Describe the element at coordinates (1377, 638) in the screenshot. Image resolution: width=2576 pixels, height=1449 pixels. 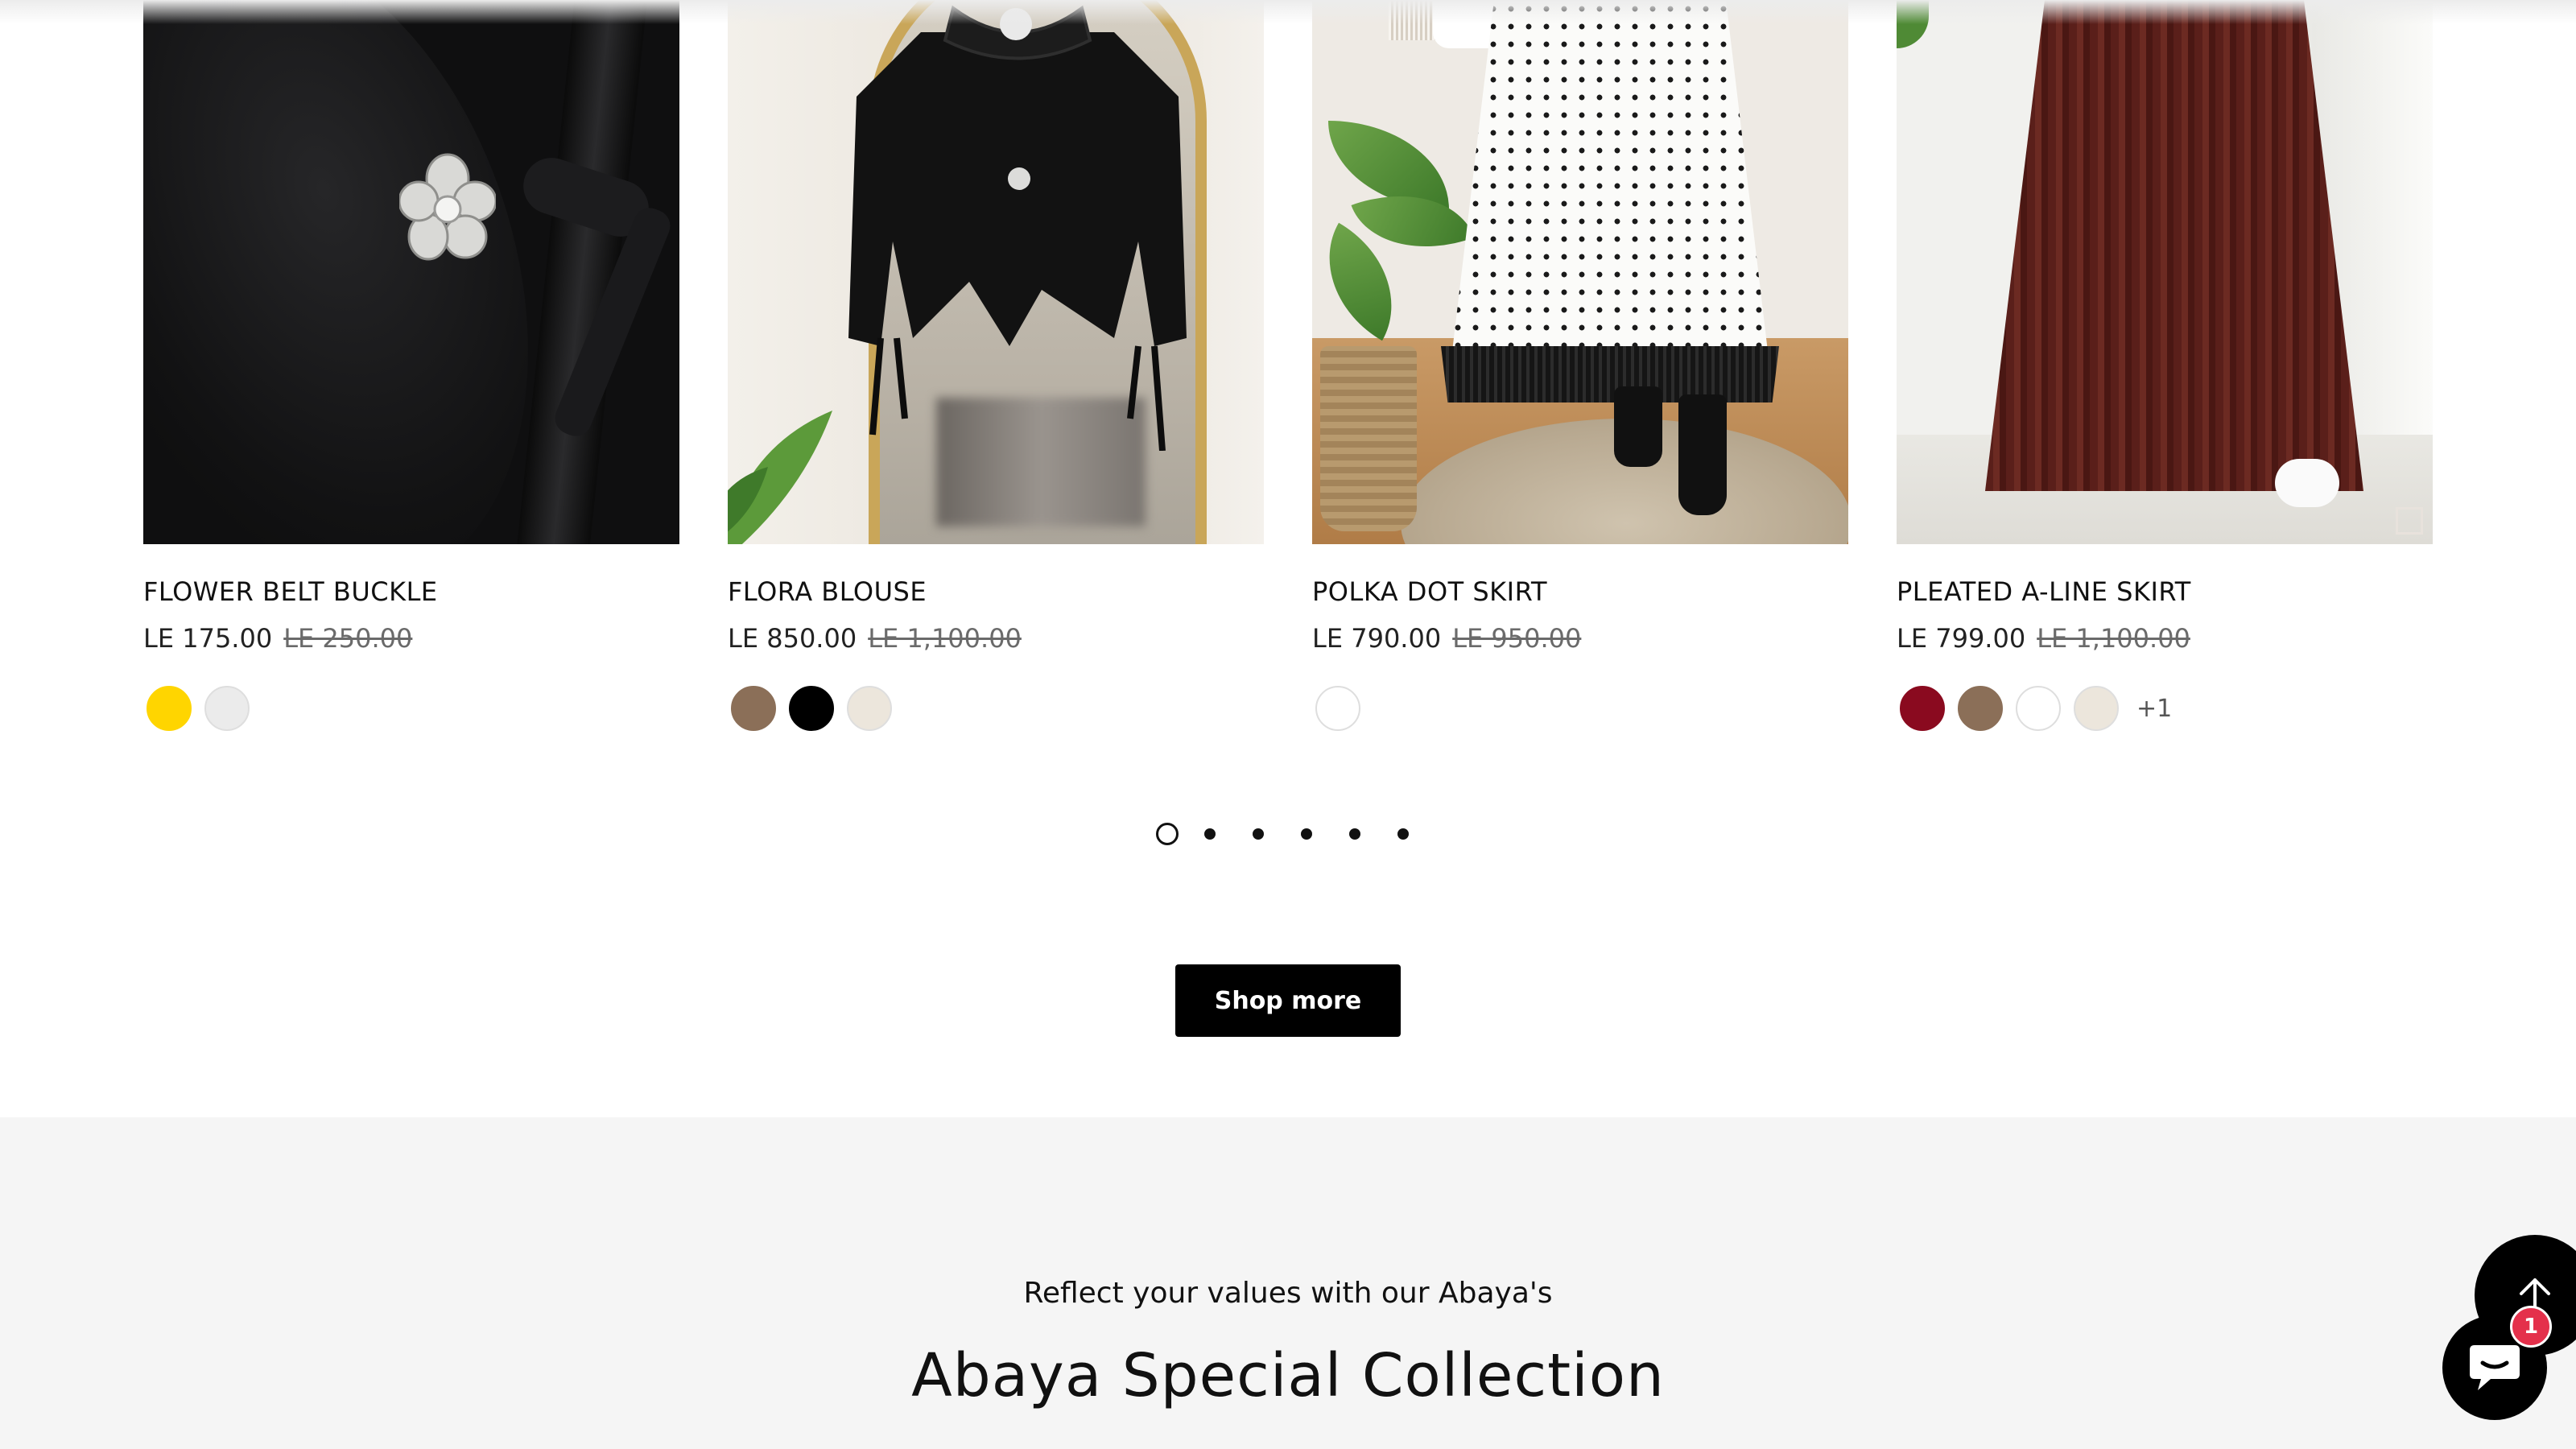
I see `sale-price: LE 790.00` at that location.